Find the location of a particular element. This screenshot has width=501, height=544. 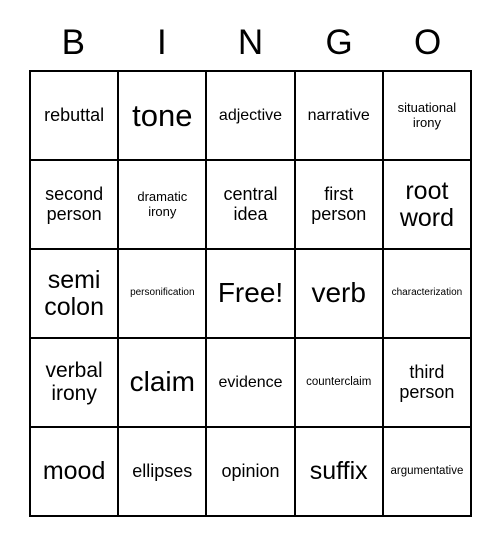

bingo-cell-label: second person is located at coordinates (74, 204).